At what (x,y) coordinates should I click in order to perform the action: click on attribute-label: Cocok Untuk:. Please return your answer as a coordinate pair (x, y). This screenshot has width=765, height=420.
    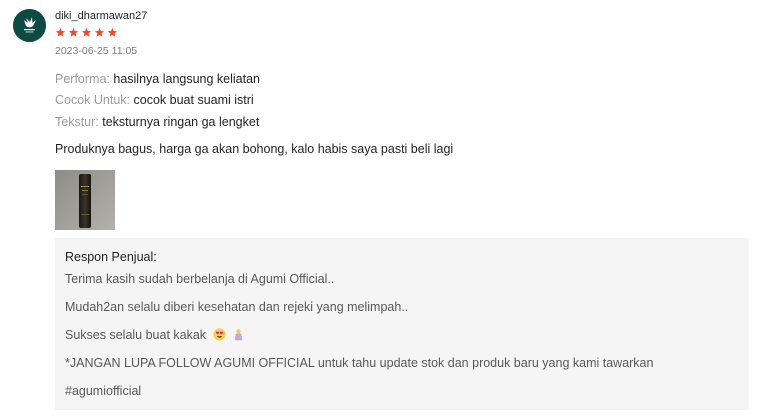
    Looking at the image, I should click on (93, 100).